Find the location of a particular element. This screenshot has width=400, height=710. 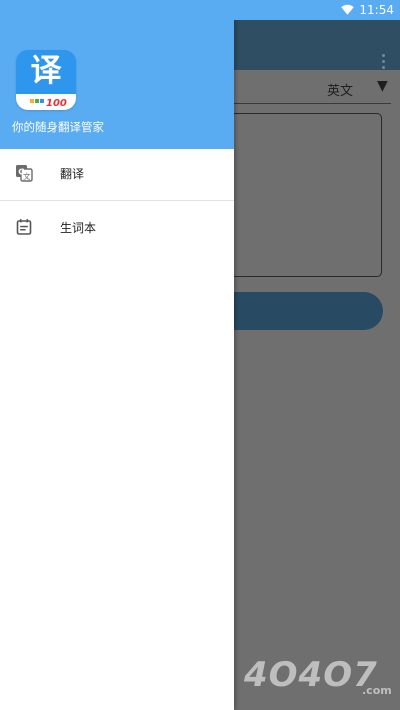

source-text-input is located at coordinates (296, 195).